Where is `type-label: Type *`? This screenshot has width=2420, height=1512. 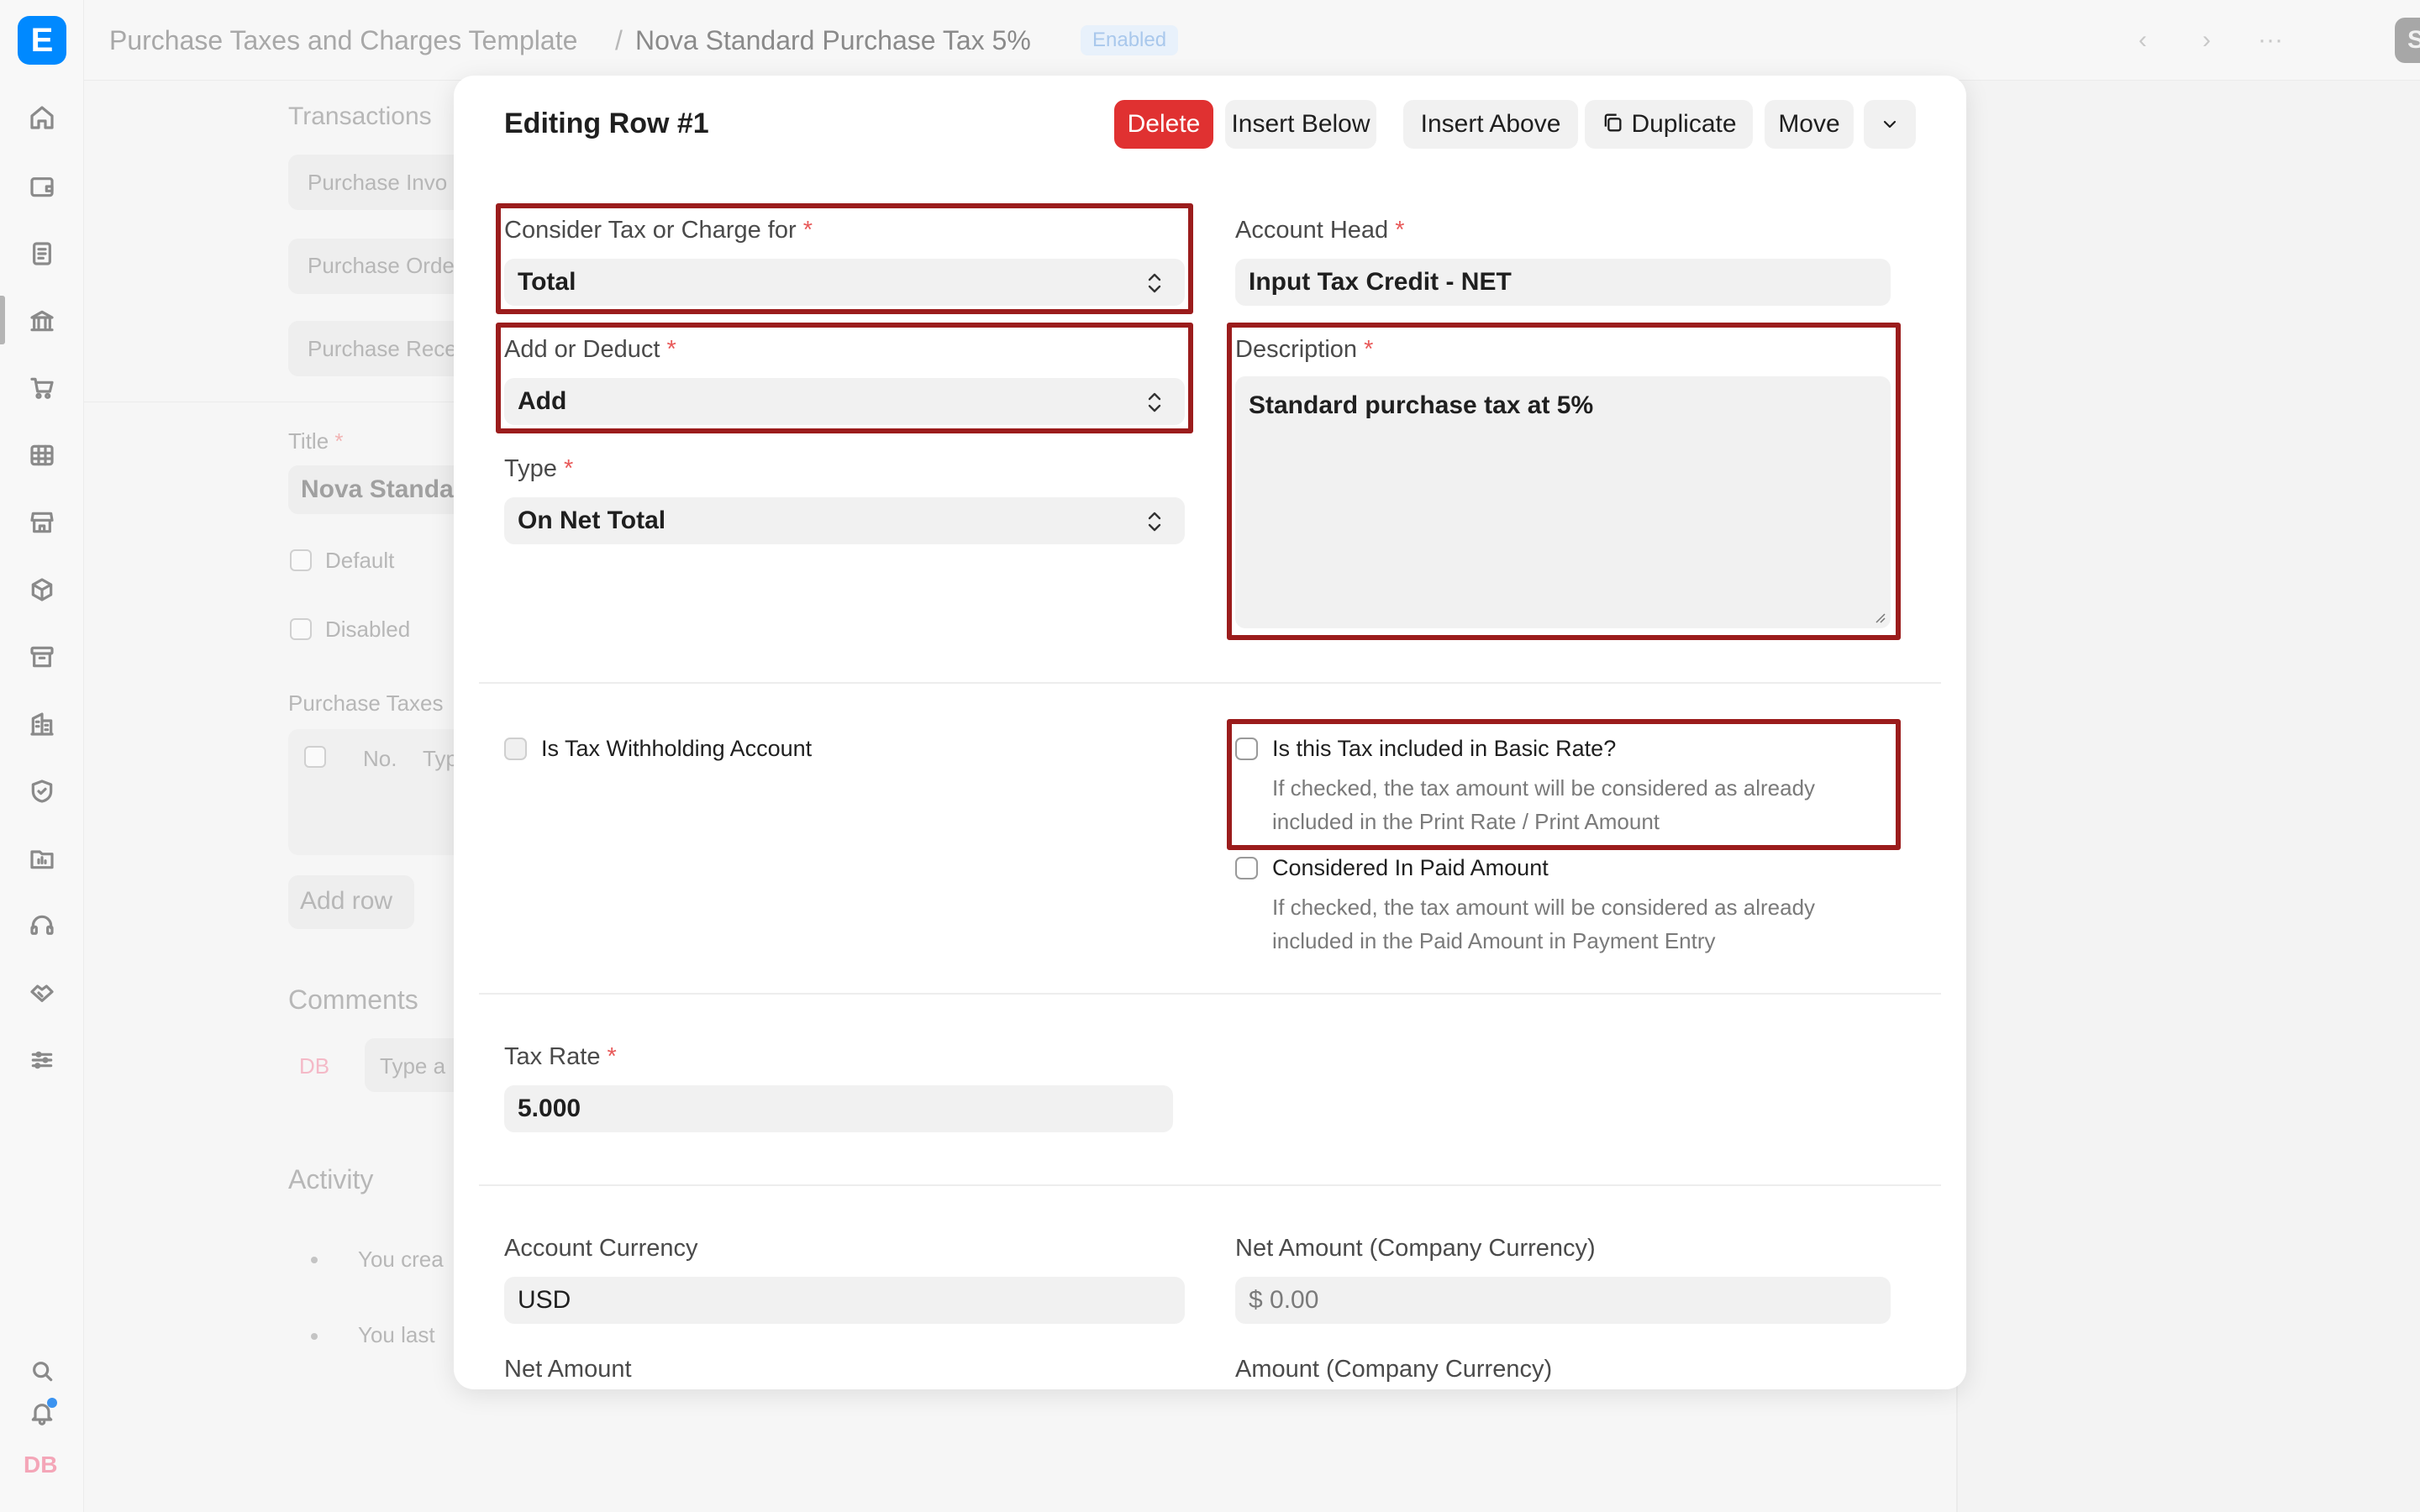 type-label: Type * is located at coordinates (539, 468).